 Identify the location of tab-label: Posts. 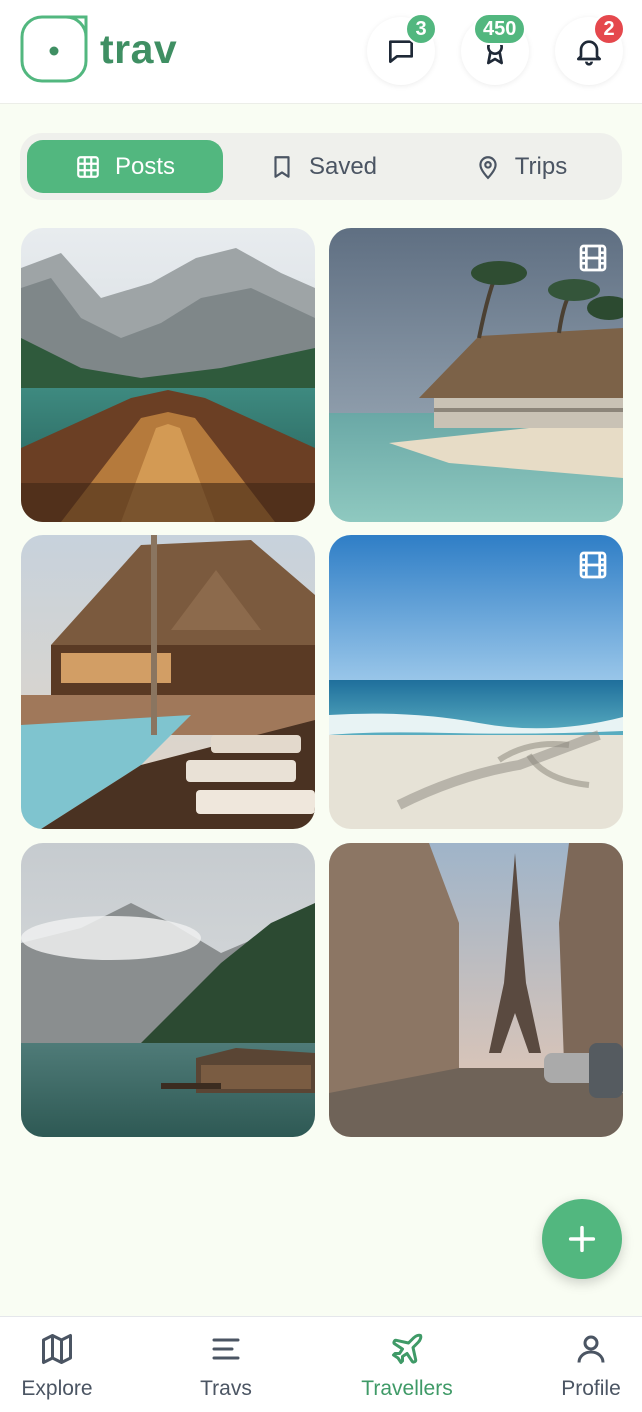
(145, 166).